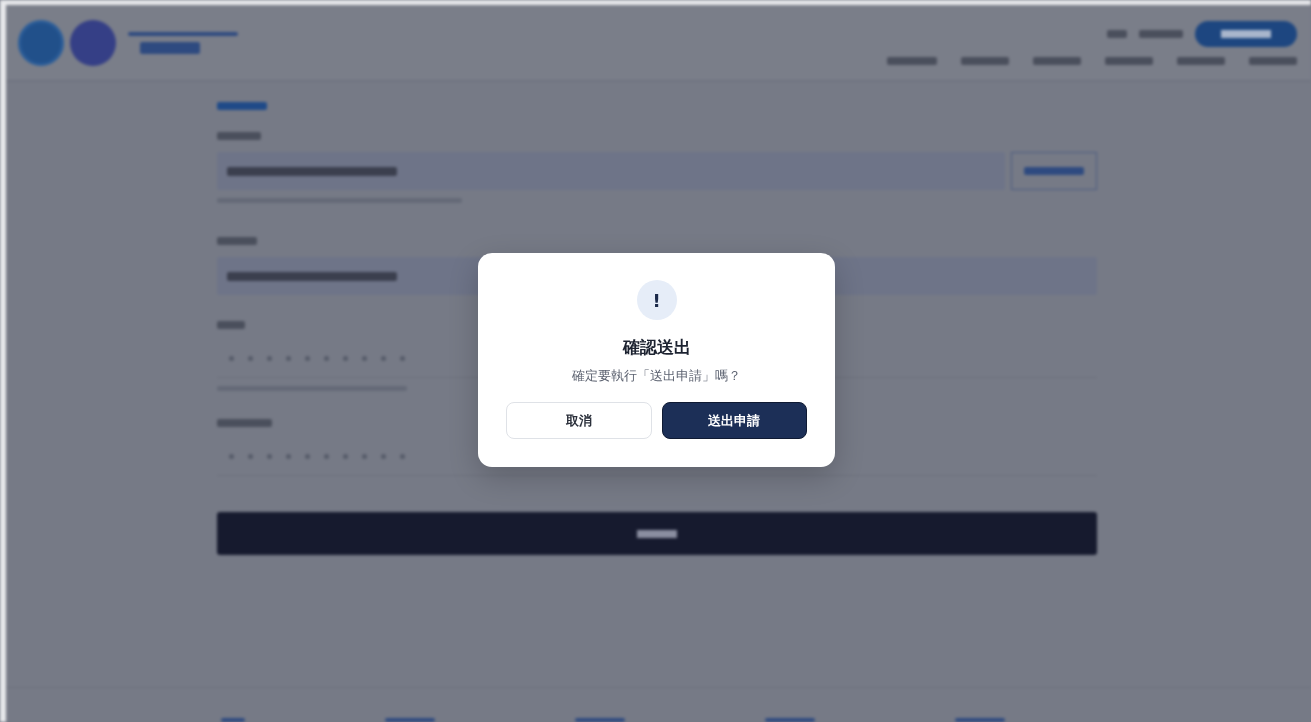 This screenshot has width=1311, height=722. What do you see at coordinates (656, 300) in the screenshot?
I see `exclamation-icon: !` at bounding box center [656, 300].